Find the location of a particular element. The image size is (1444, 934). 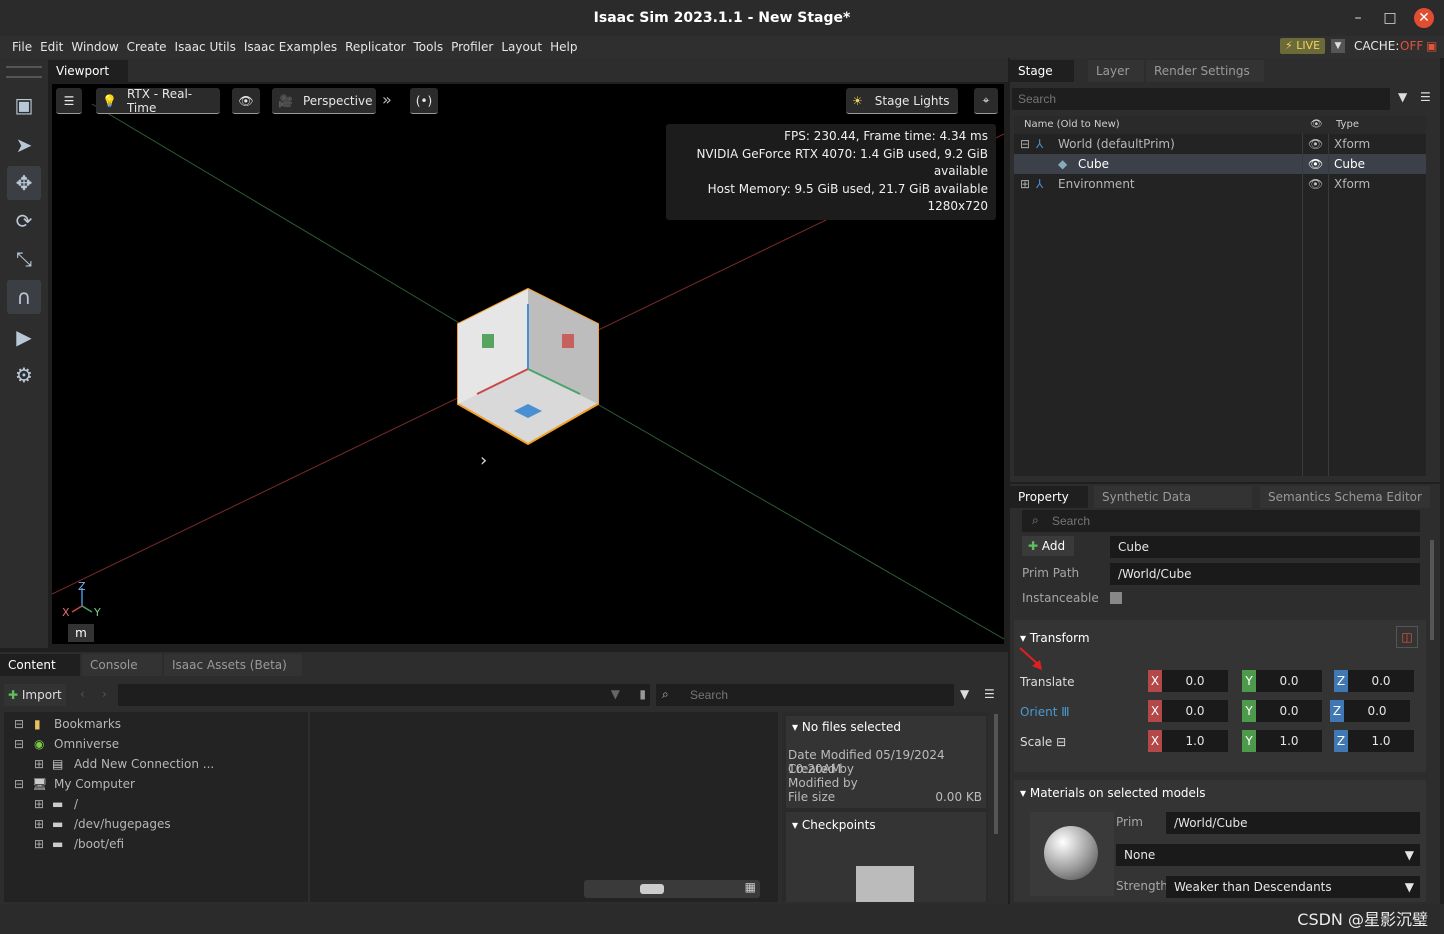

prim-name-field: Cube is located at coordinates (1265, 547).